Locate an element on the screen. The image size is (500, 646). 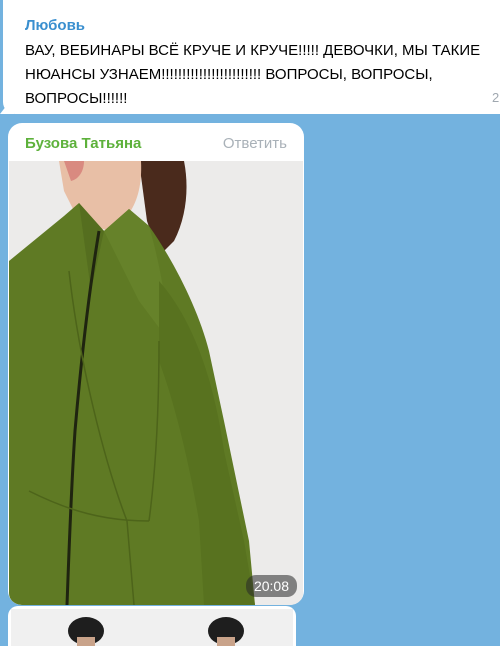
photo-attachment-peek is located at coordinates (152, 627).